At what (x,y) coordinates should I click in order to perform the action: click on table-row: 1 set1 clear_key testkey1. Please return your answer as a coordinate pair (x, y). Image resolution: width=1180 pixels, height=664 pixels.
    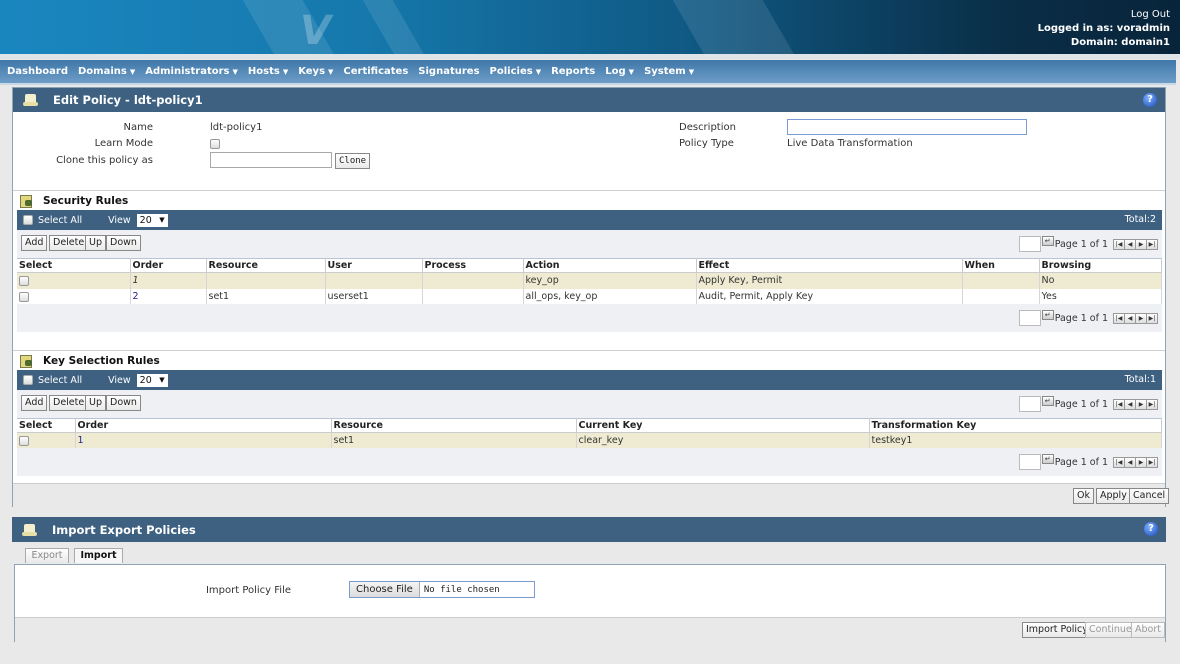
    Looking at the image, I should click on (589, 440).